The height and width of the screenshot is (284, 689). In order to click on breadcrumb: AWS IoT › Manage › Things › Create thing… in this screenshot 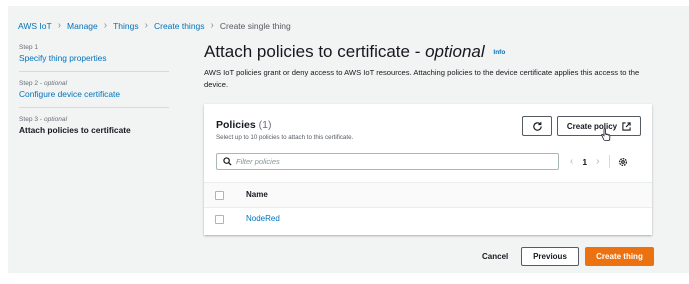, I will do `click(154, 25)`.